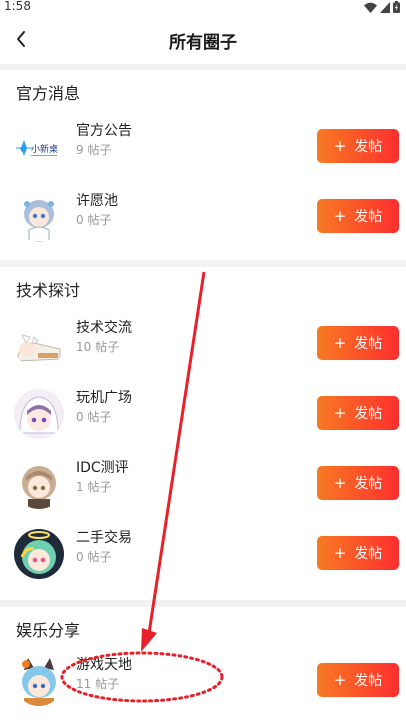  Describe the element at coordinates (48, 290) in the screenshot. I see `section-title: 技术探讨` at that location.